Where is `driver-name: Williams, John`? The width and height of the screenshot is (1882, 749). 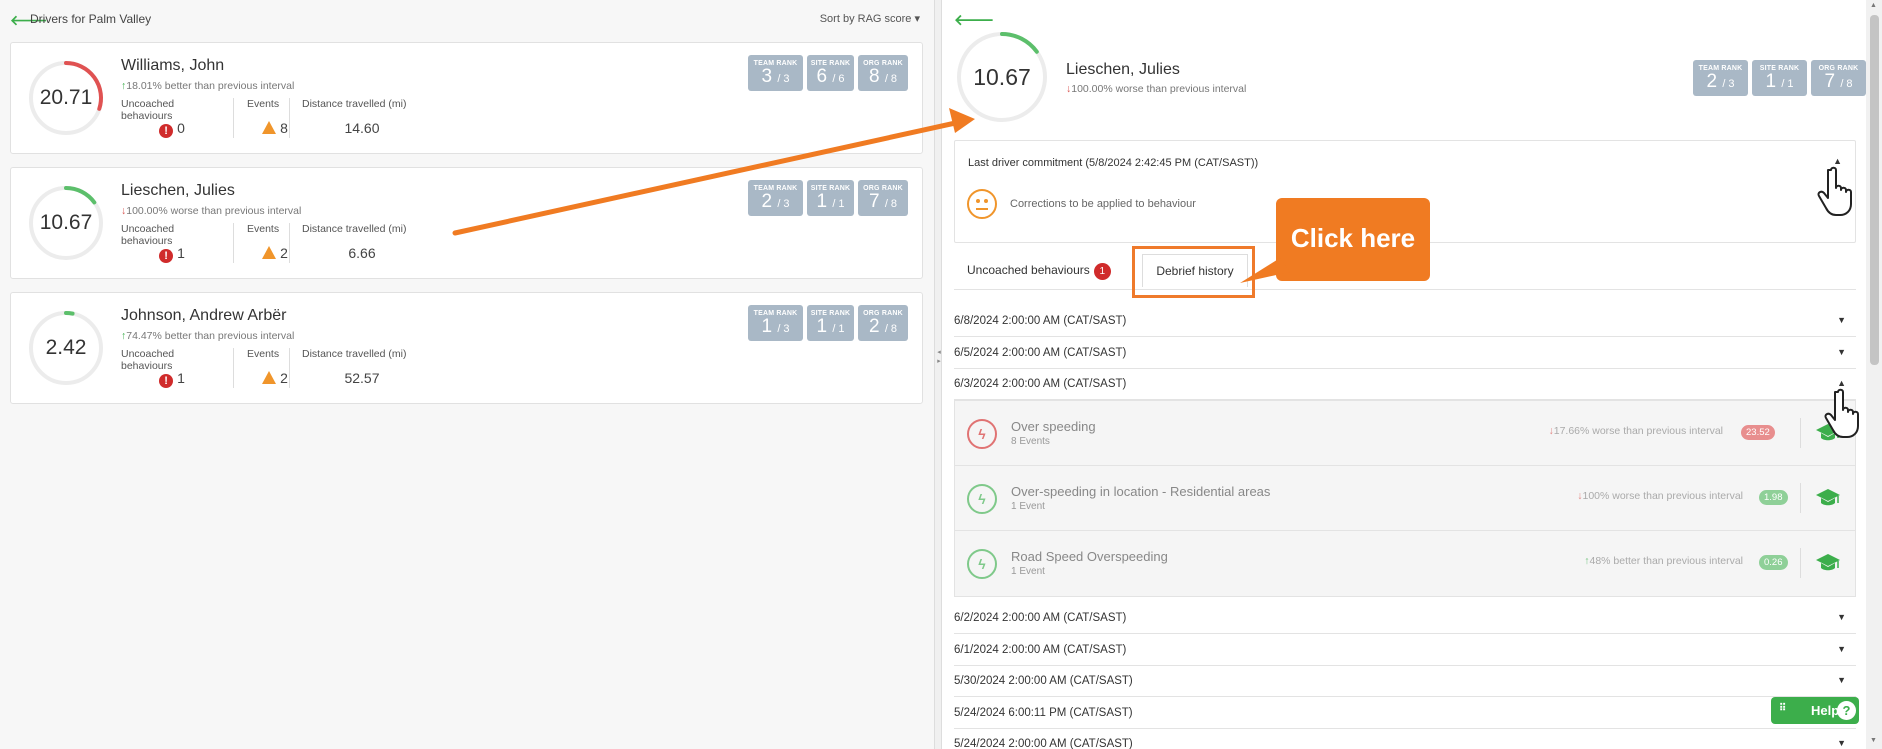
driver-name: Williams, John is located at coordinates (173, 65).